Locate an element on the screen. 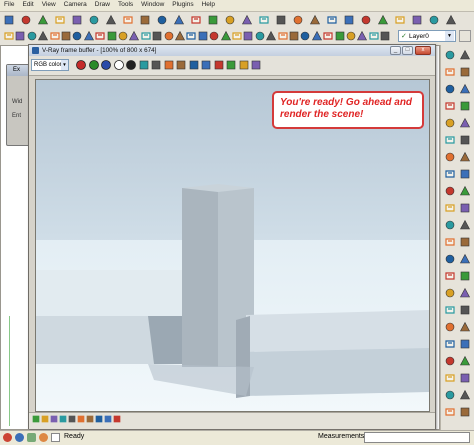 The image size is (474, 445). look-around-side-icon is located at coordinates (465, 310).